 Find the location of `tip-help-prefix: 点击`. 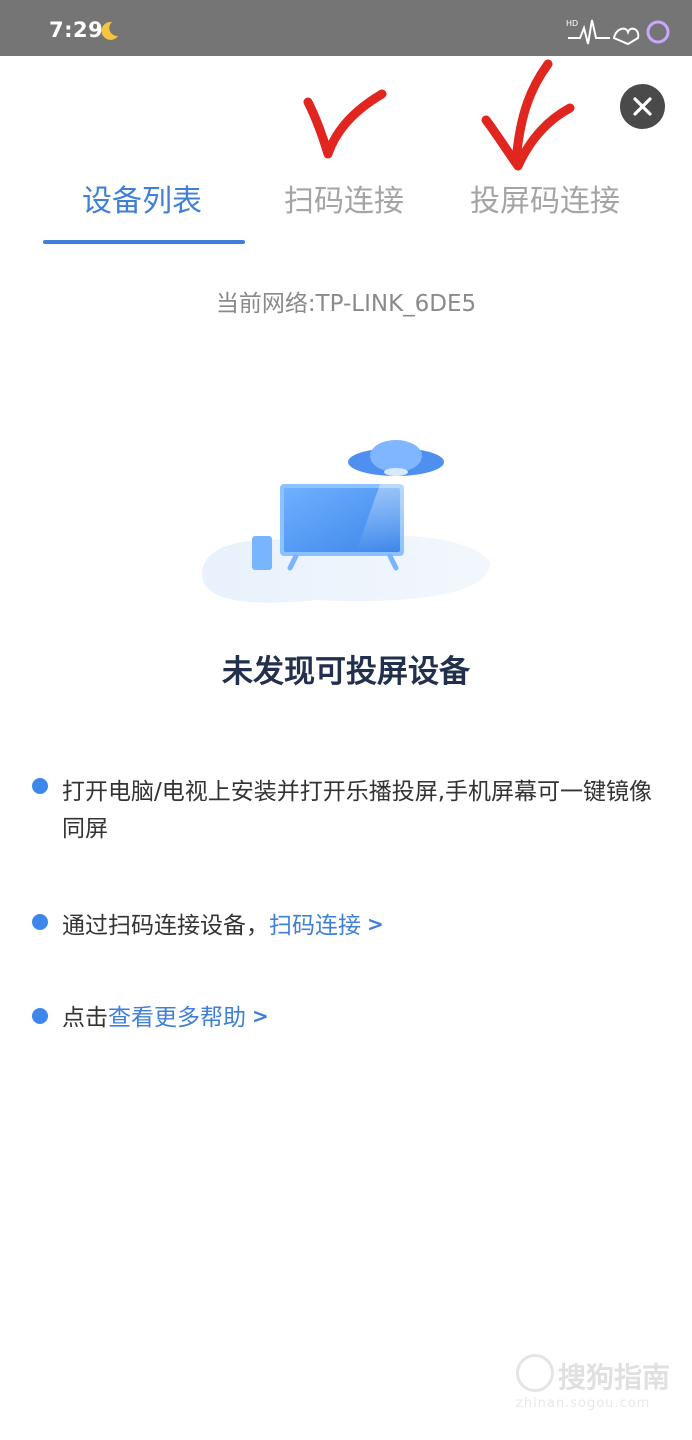

tip-help-prefix: 点击 is located at coordinates (85, 1018).